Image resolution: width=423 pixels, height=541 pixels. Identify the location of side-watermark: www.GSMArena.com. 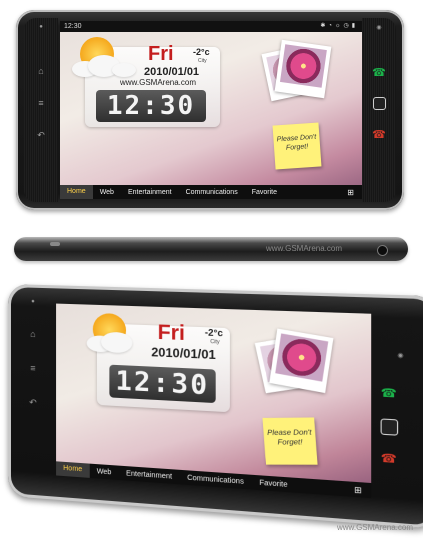
(304, 248).